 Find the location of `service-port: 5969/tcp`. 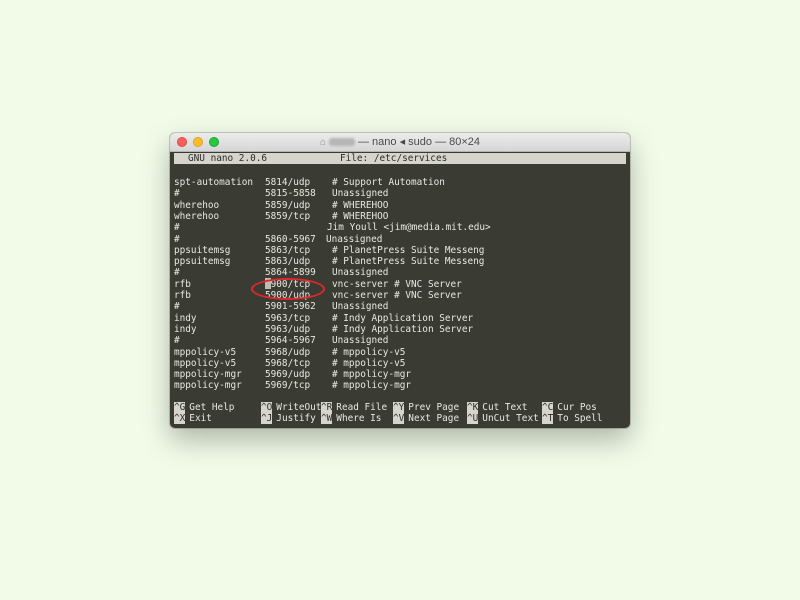

service-port: 5969/tcp is located at coordinates (288, 386).